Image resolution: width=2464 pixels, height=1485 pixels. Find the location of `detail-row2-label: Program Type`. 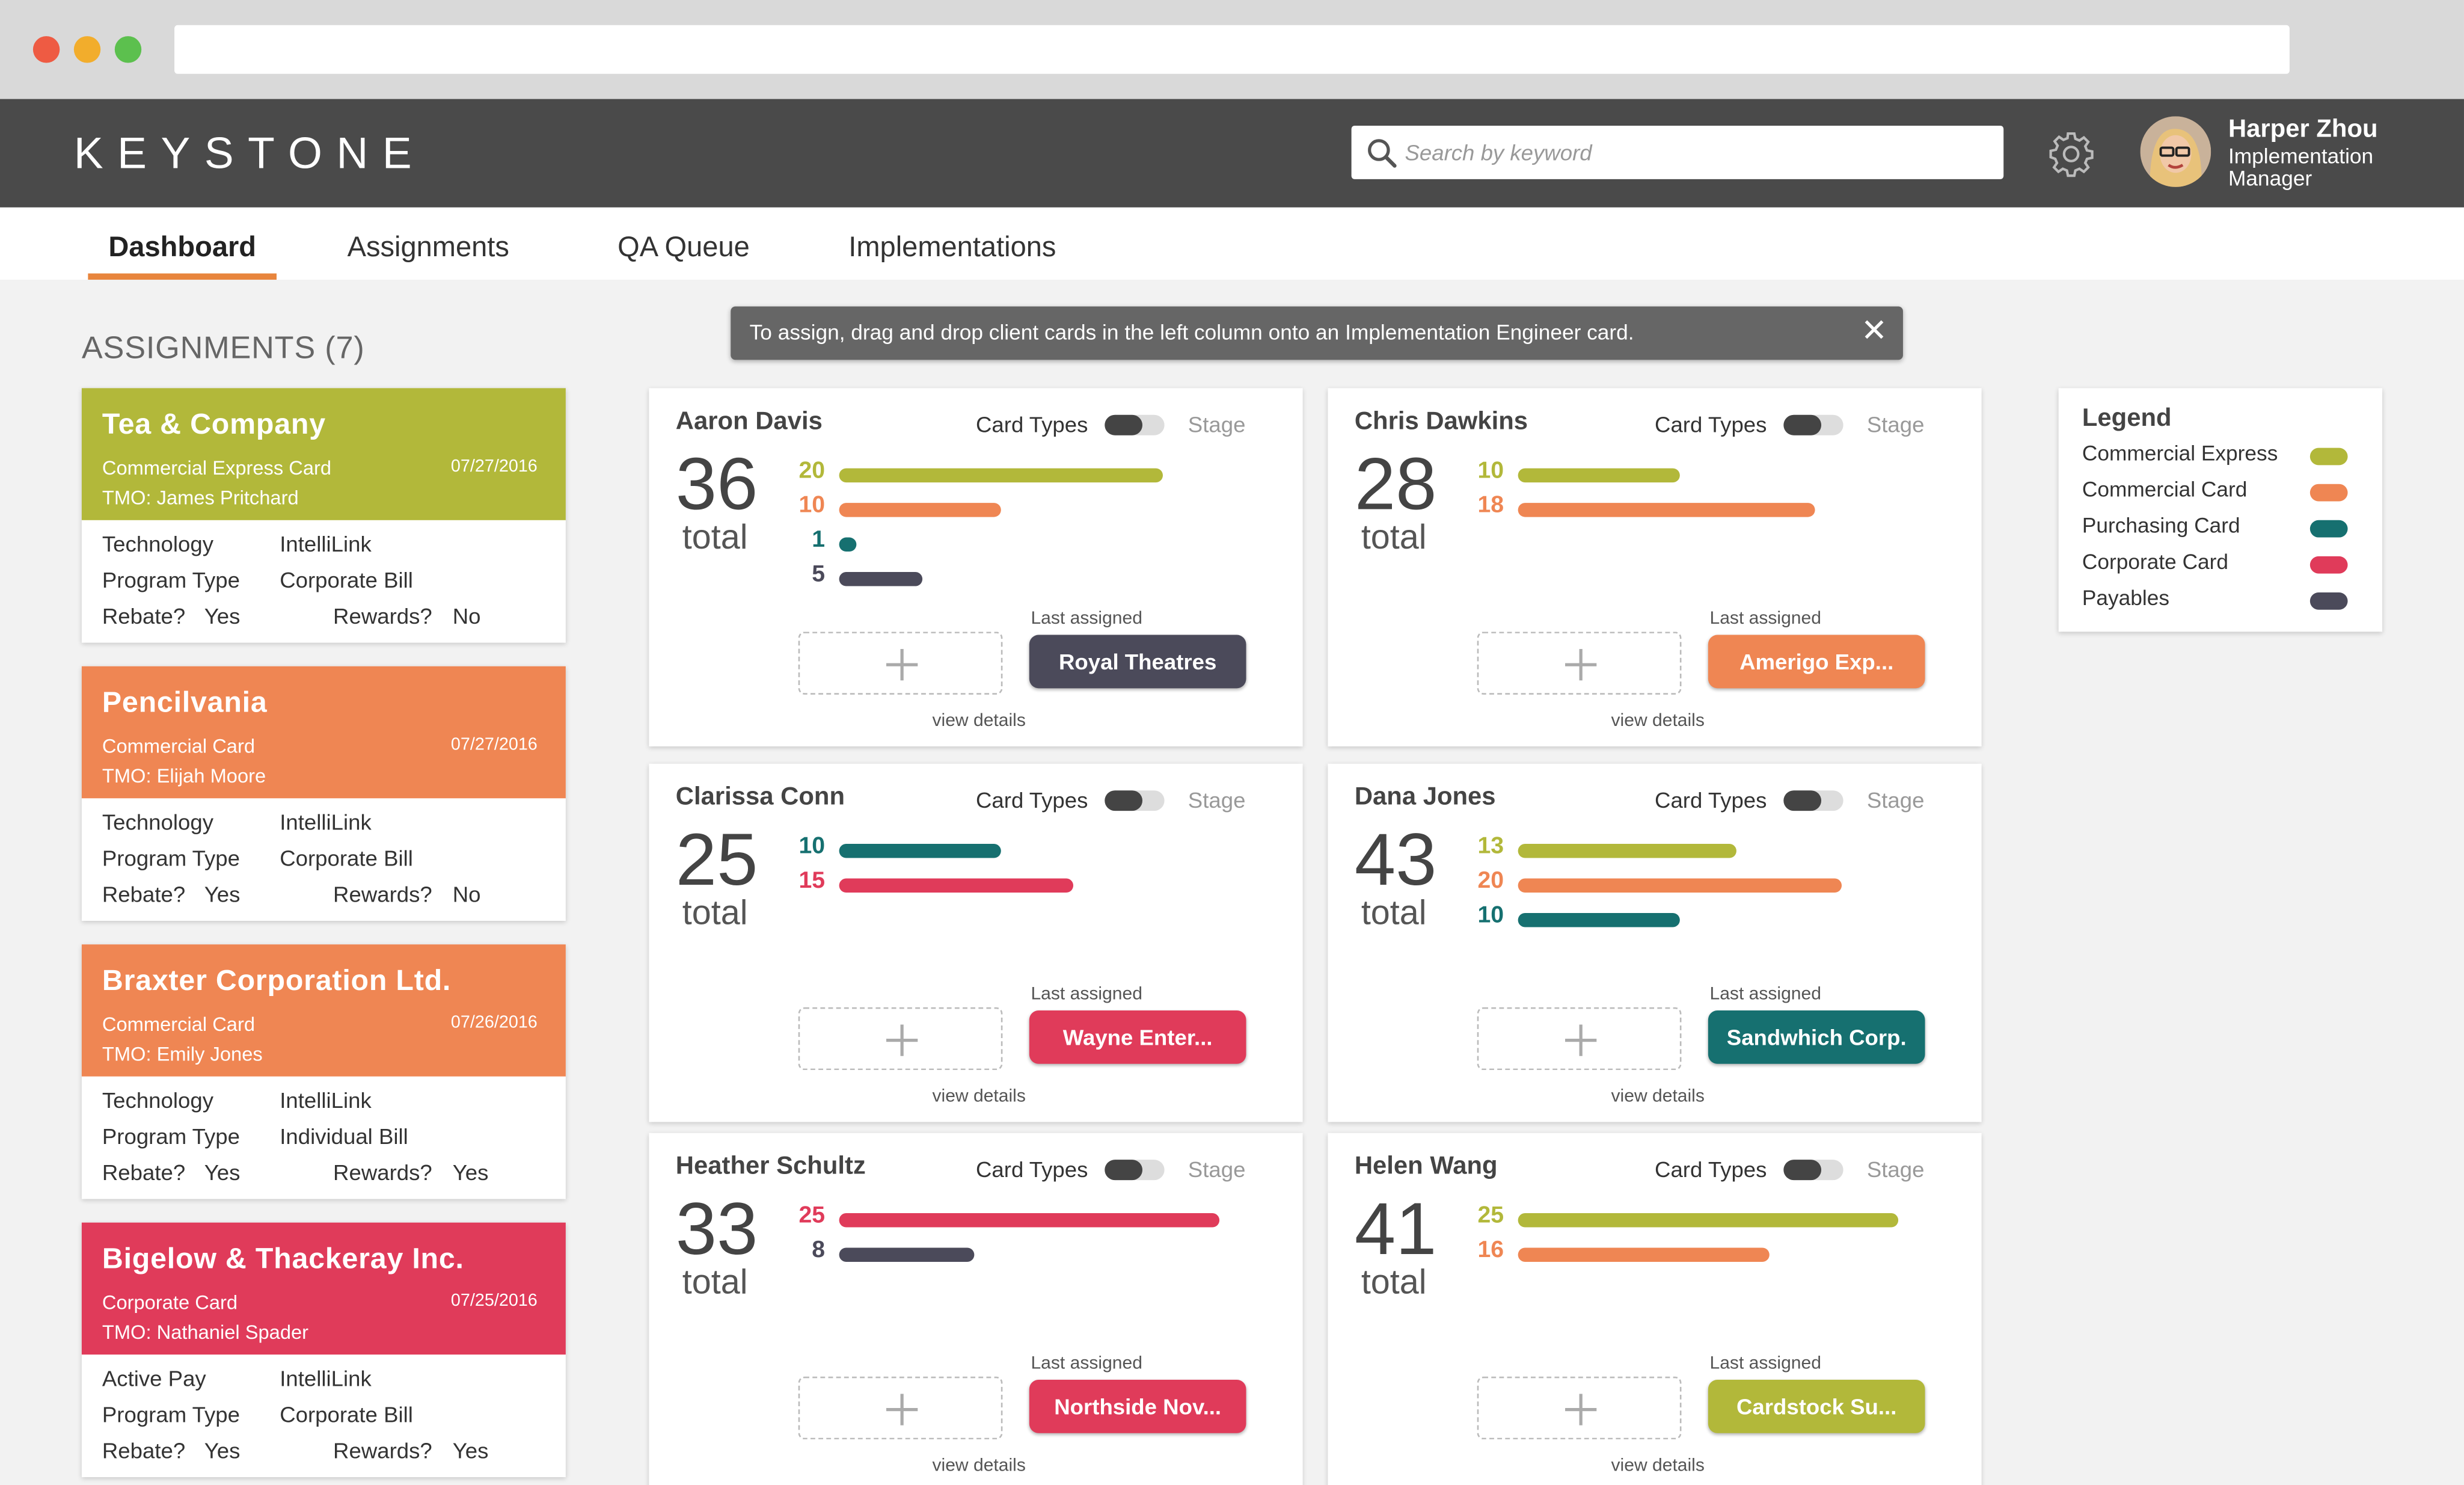

detail-row2-label: Program Type is located at coordinates (171, 579).